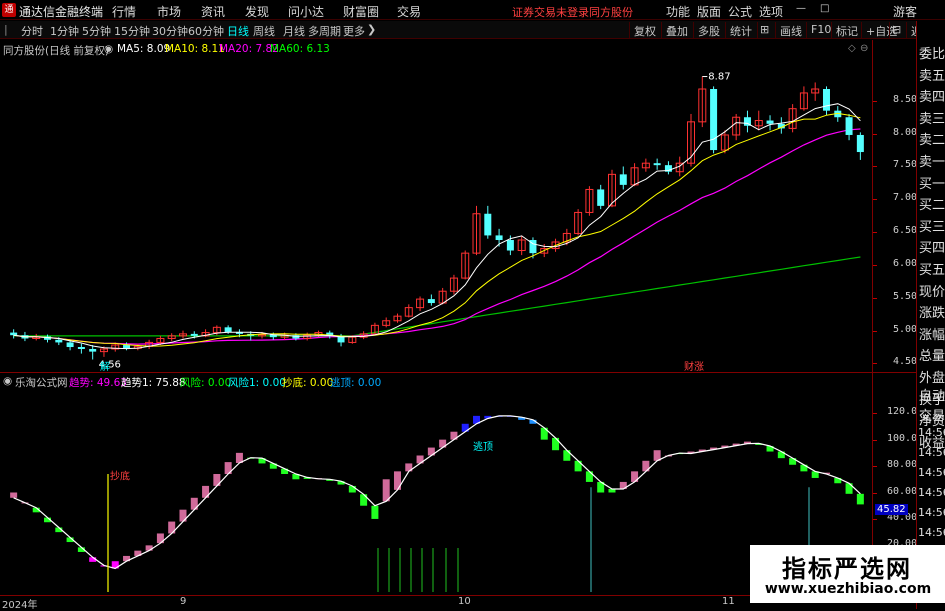 The height and width of the screenshot is (611, 945). Describe the element at coordinates (611, 12) in the screenshot. I see `stock-name-top: 同方股份` at that location.